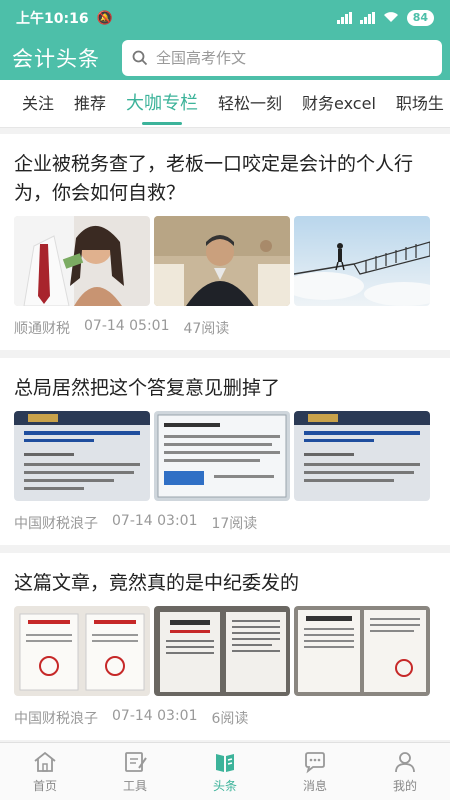 This screenshot has width=450, height=800. I want to click on article-reads: 47阅读, so click(206, 329).